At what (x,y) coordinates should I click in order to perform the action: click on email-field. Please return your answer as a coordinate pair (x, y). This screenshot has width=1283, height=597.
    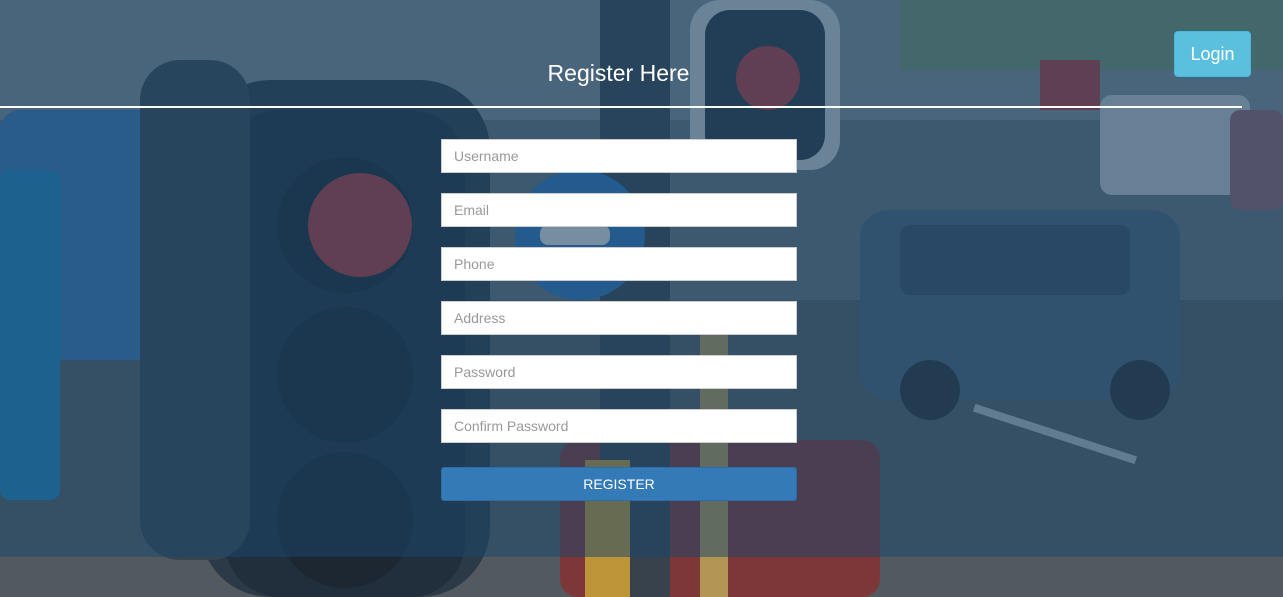
    Looking at the image, I should click on (619, 210).